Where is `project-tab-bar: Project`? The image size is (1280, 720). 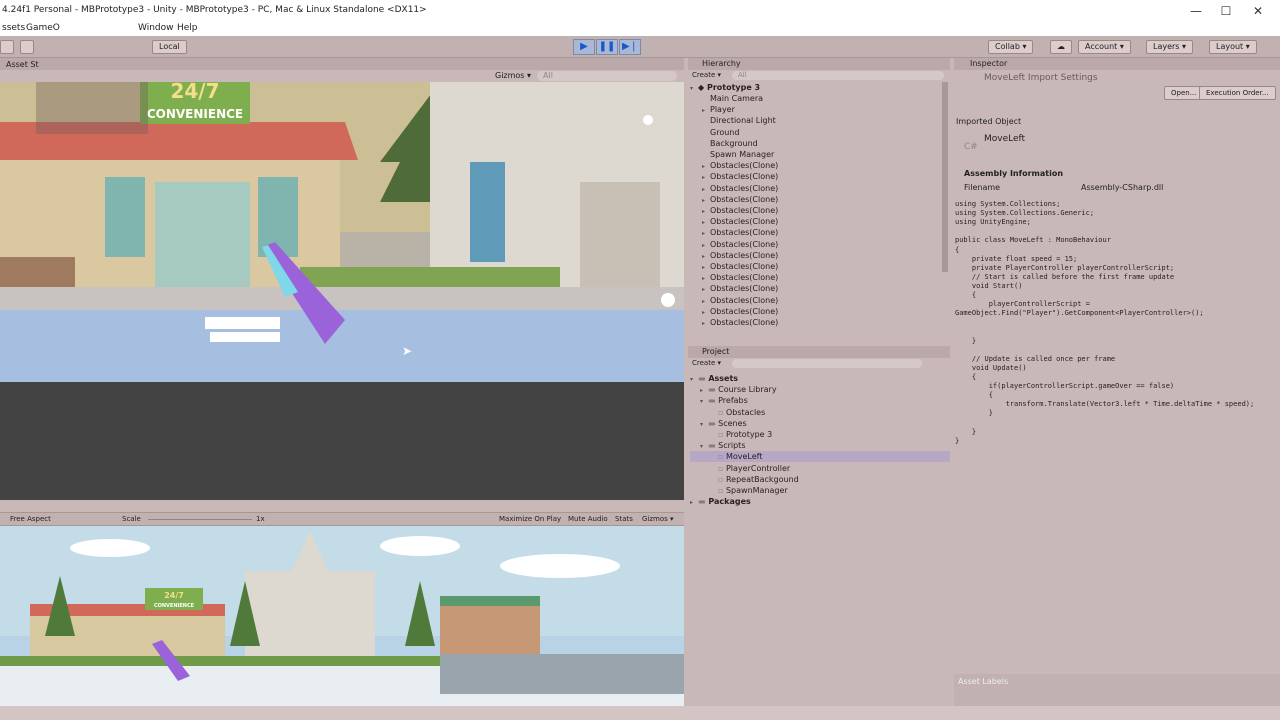 project-tab-bar: Project is located at coordinates (819, 352).